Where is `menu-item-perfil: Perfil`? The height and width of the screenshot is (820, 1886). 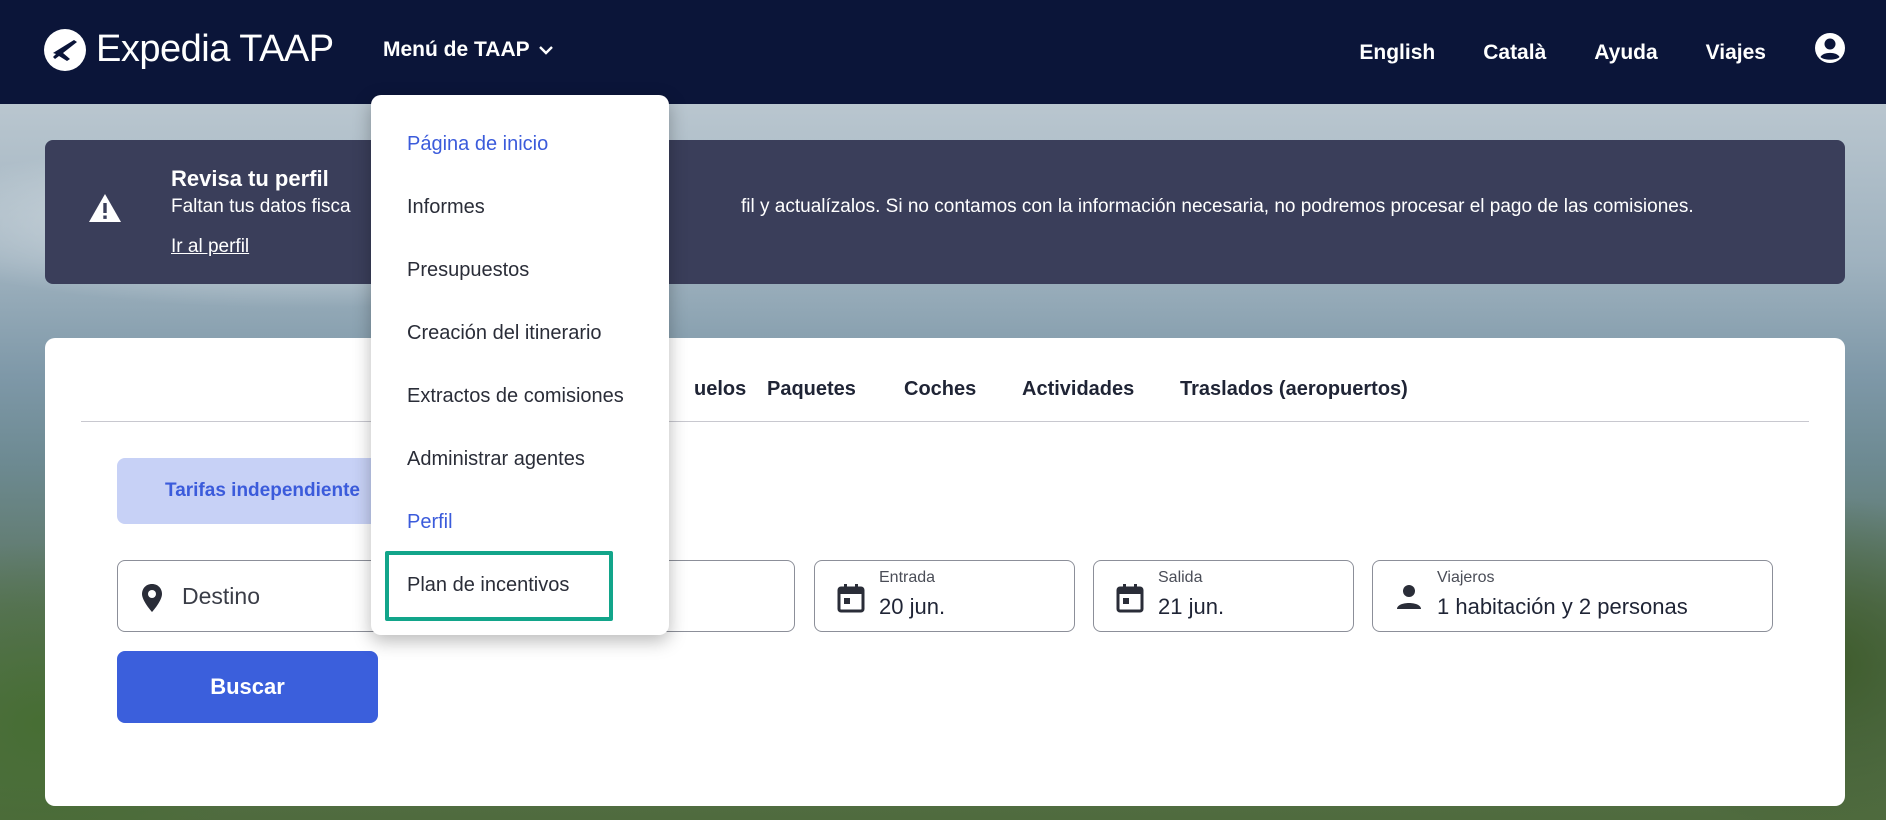 menu-item-perfil: Perfil is located at coordinates (430, 522).